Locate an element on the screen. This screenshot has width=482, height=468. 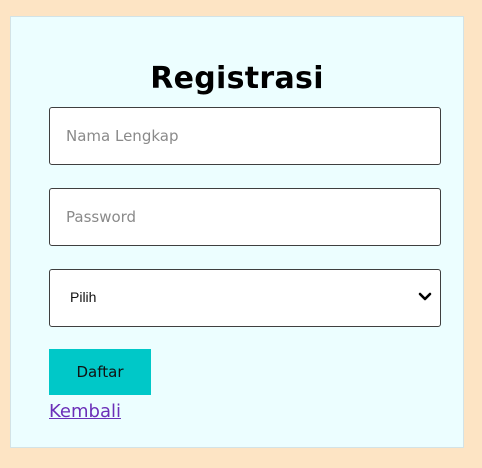
page-title: Registrasi is located at coordinates (237, 78).